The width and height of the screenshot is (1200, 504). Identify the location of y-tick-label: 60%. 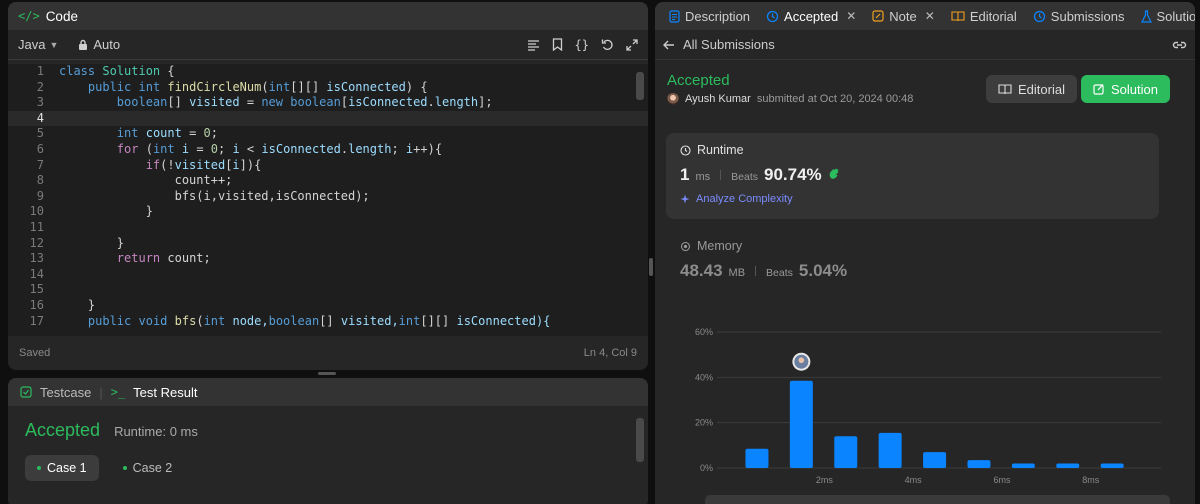
(704, 332).